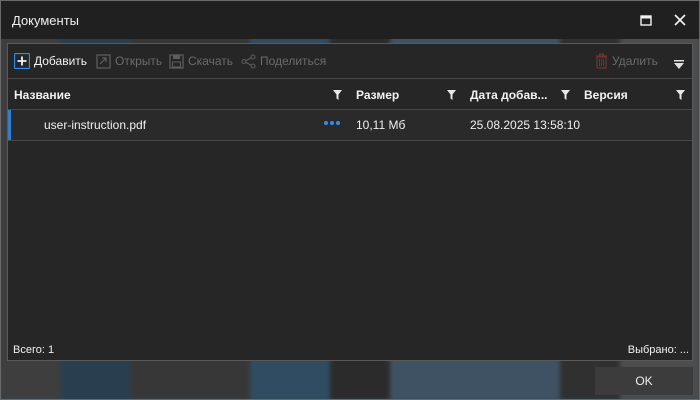 Image resolution: width=700 pixels, height=400 pixels. I want to click on delete-button: Удалить, so click(626, 61).